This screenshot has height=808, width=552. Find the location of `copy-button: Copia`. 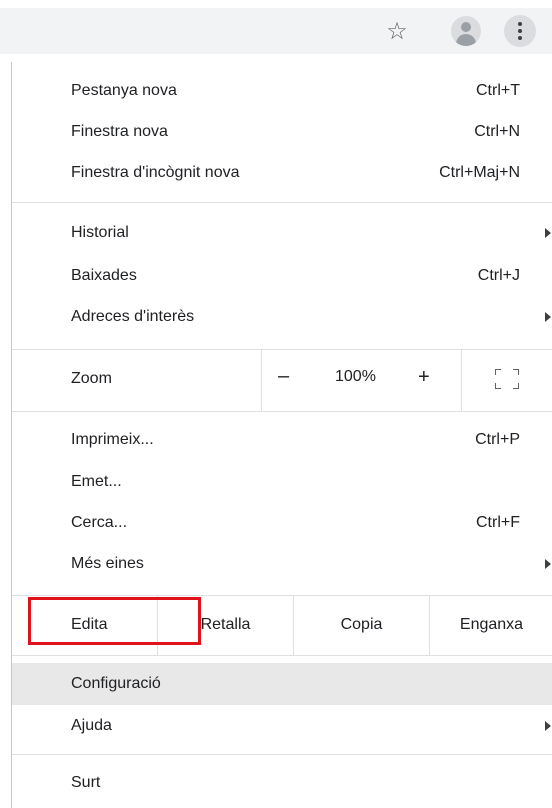

copy-button: Copia is located at coordinates (361, 625).